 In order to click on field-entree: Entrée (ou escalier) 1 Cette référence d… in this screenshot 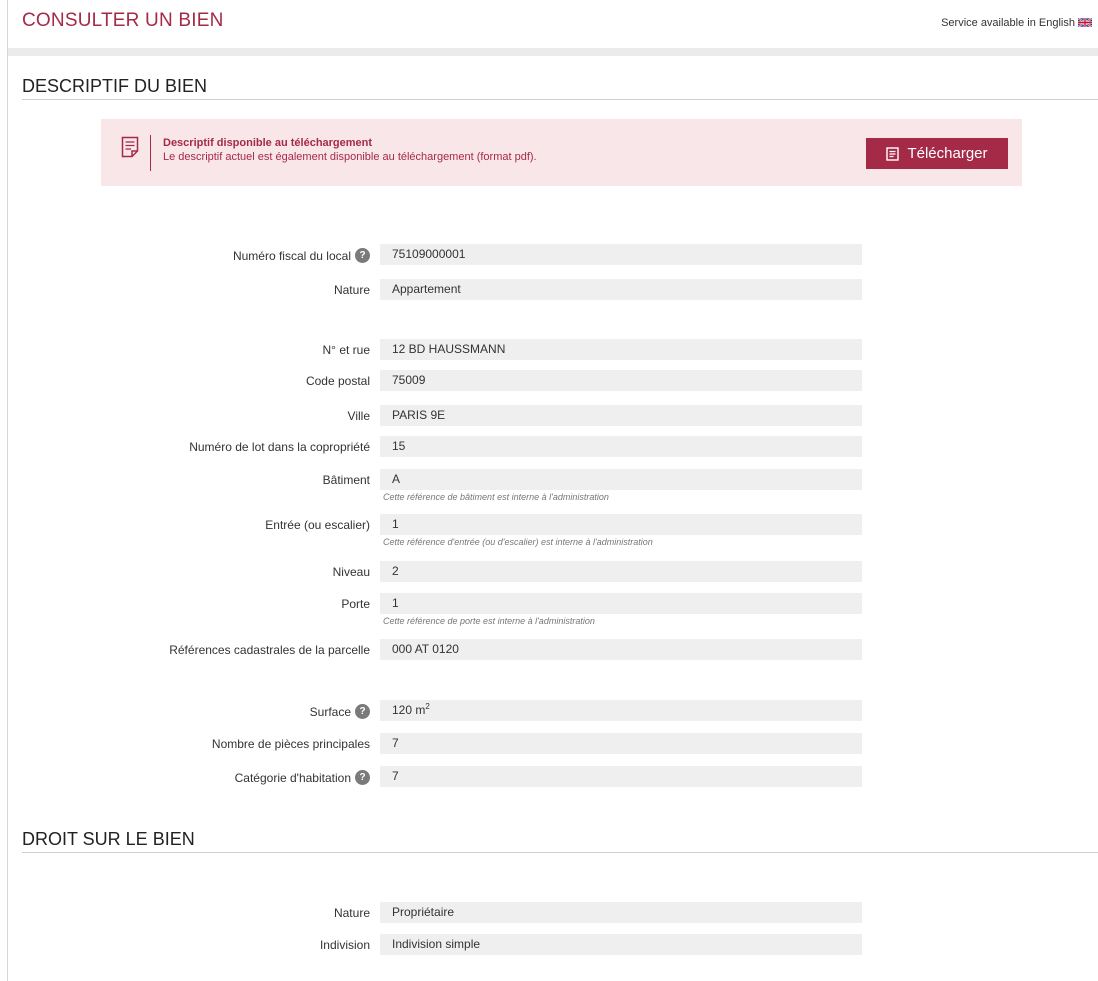, I will do `click(549, 530)`.